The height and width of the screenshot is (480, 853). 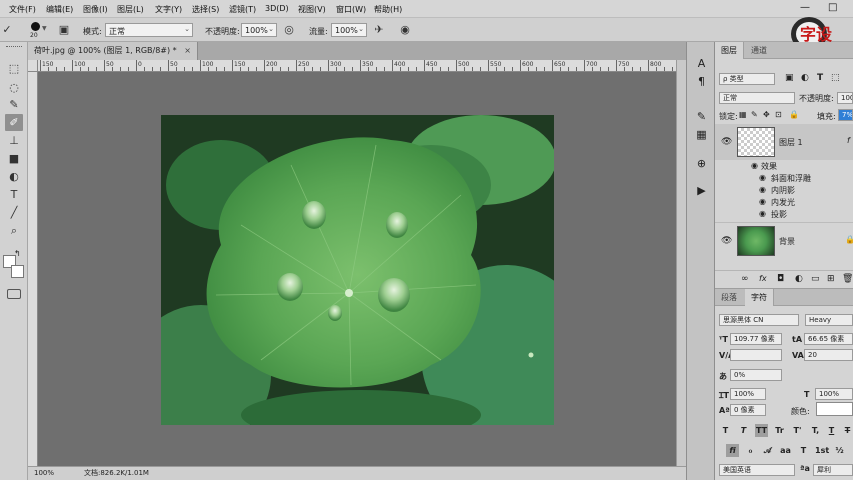 I want to click on menu-layer: 图层(L), so click(x=130, y=9).